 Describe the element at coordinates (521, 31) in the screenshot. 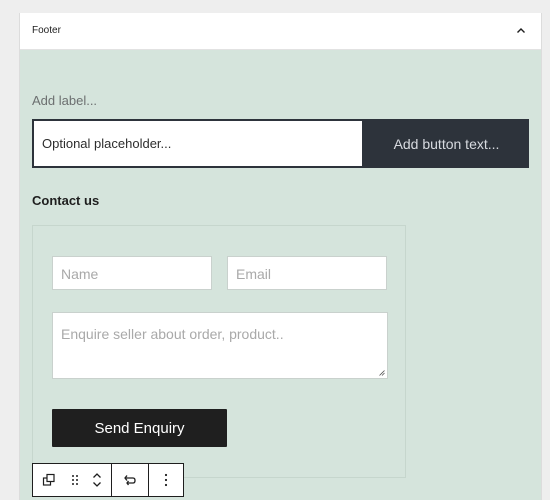

I see `chevron-up-icon` at that location.